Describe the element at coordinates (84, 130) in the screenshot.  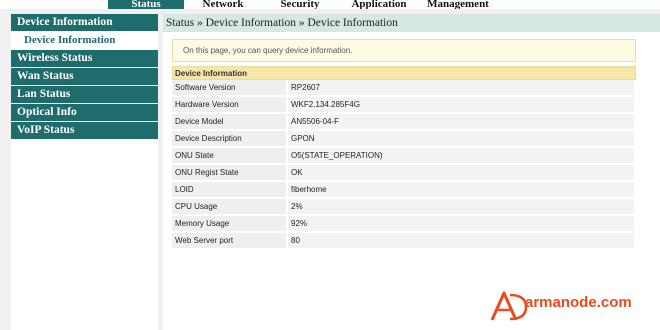
I see `sidebar-item-voip-status: VoIP Status` at that location.